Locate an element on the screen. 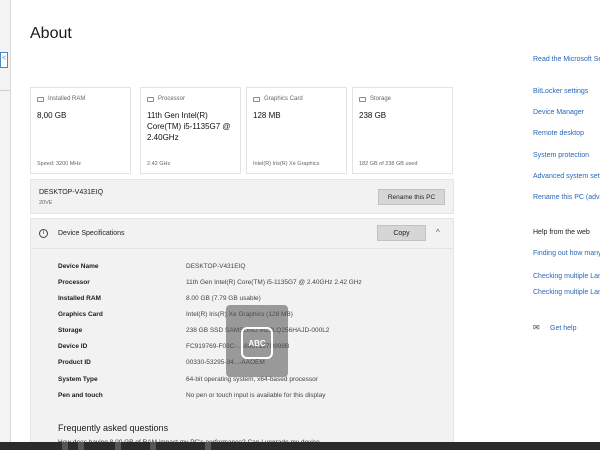  card-label: Installed RAM is located at coordinates (67, 99).